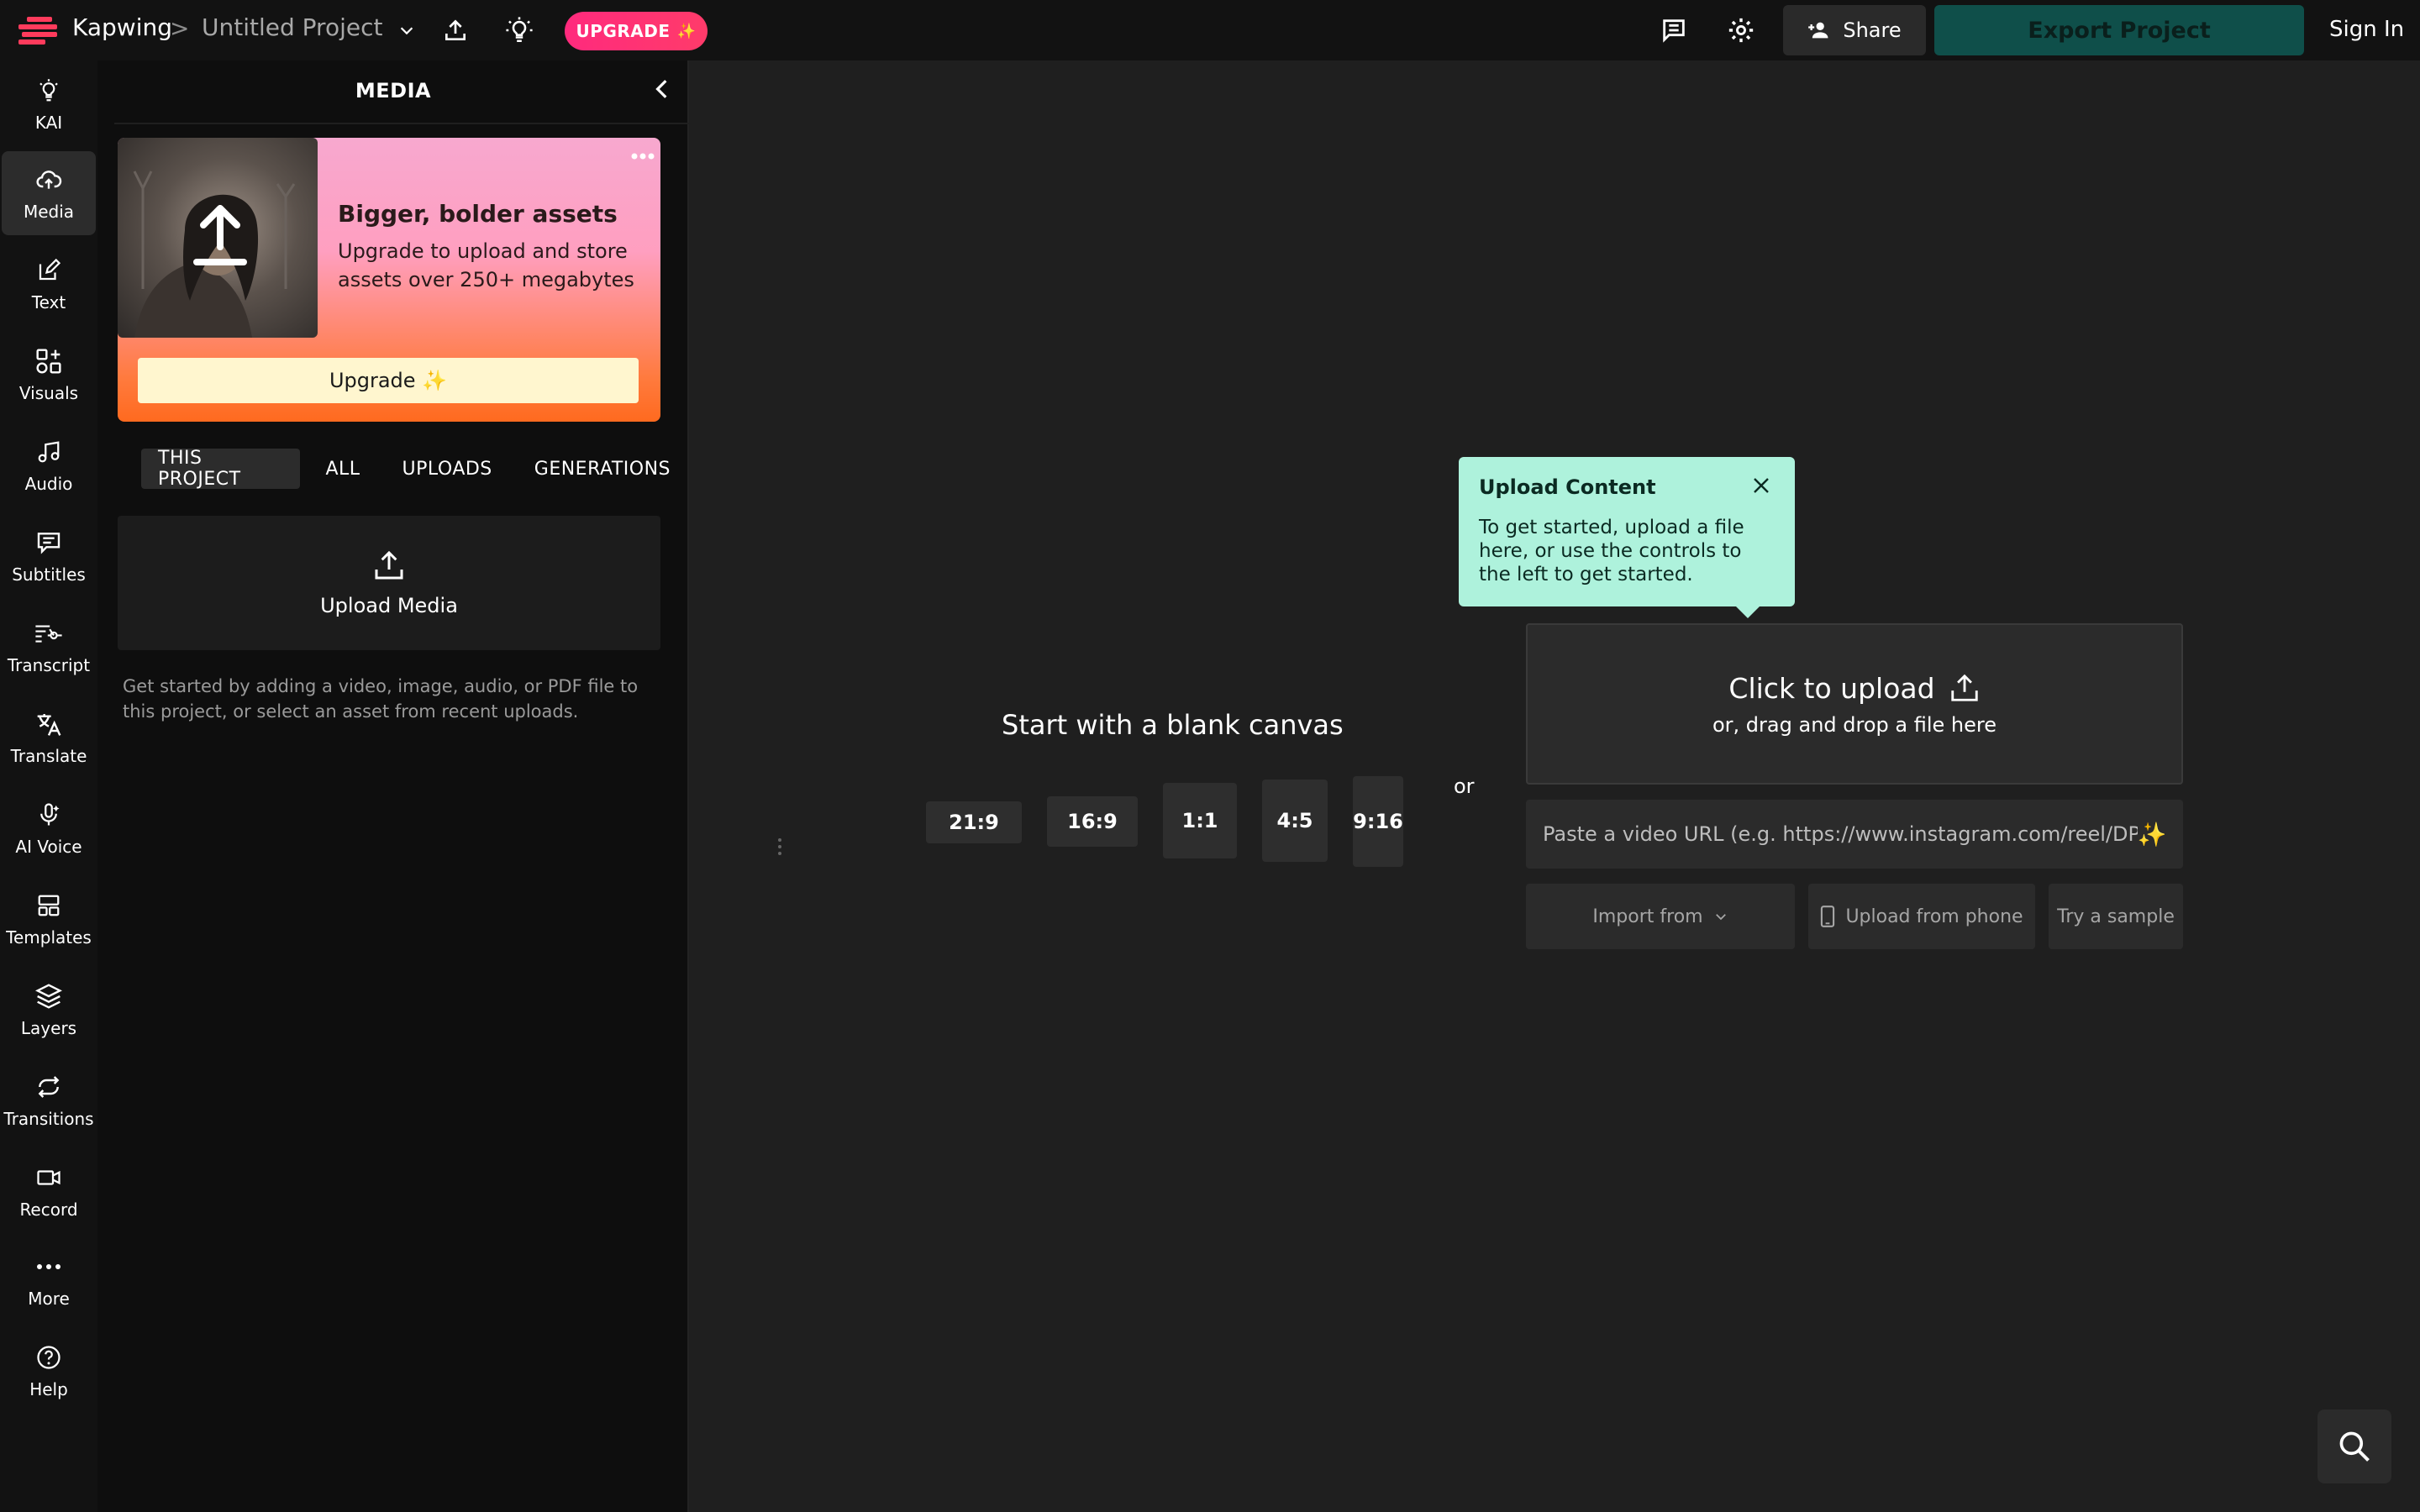 The image size is (2420, 1512). Describe the element at coordinates (49, 484) in the screenshot. I see `rail-label: Audio` at that location.